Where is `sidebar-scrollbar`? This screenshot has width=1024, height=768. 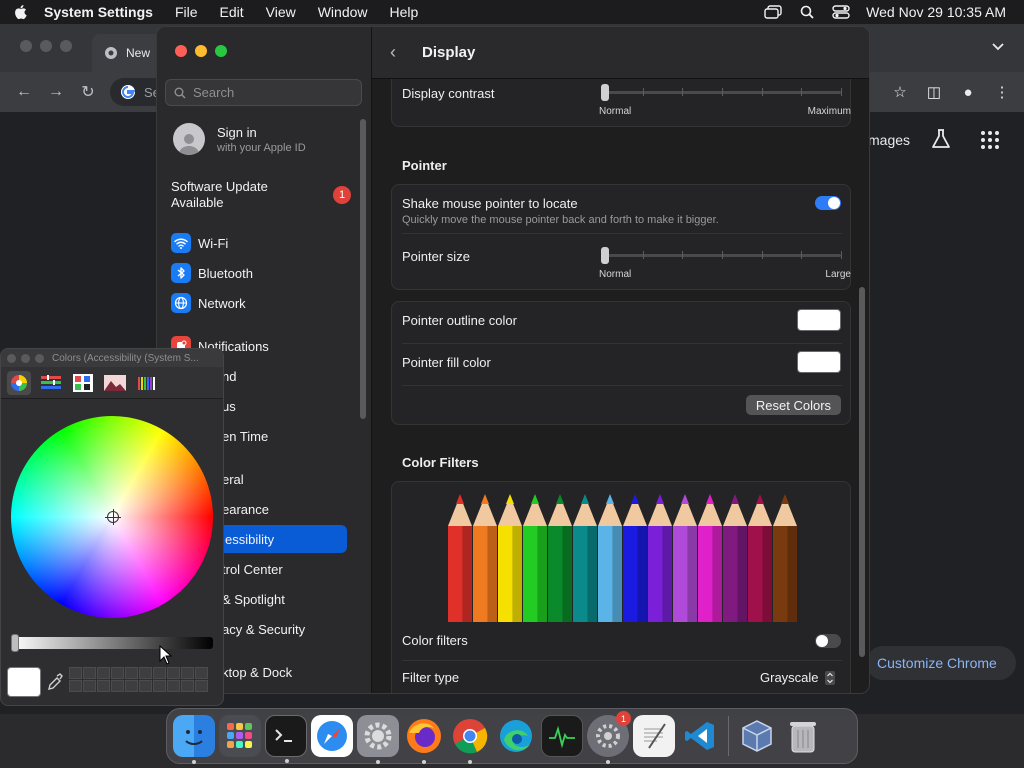 sidebar-scrollbar is located at coordinates (363, 269).